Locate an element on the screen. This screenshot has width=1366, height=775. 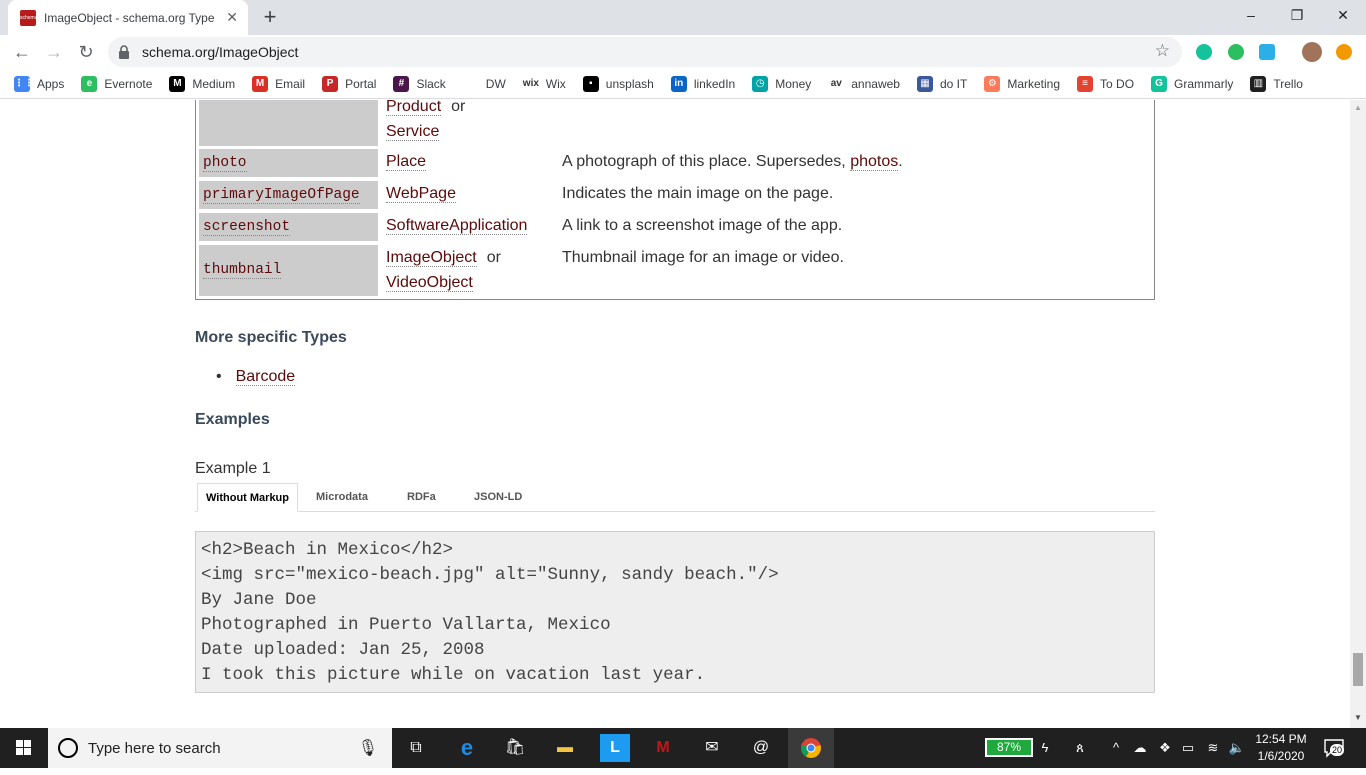
bookmark-annaweb: av annaweb is located at coordinates (864, 83).